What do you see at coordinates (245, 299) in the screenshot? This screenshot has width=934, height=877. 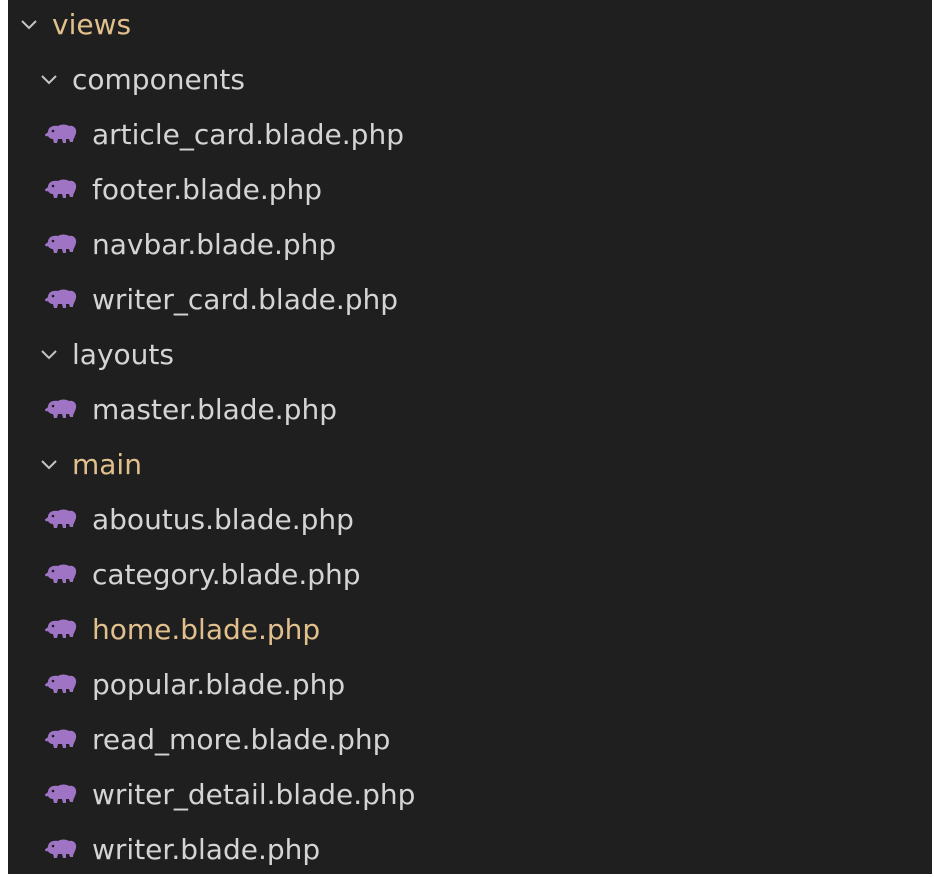 I see `file-label: writer_card.blade.php` at bounding box center [245, 299].